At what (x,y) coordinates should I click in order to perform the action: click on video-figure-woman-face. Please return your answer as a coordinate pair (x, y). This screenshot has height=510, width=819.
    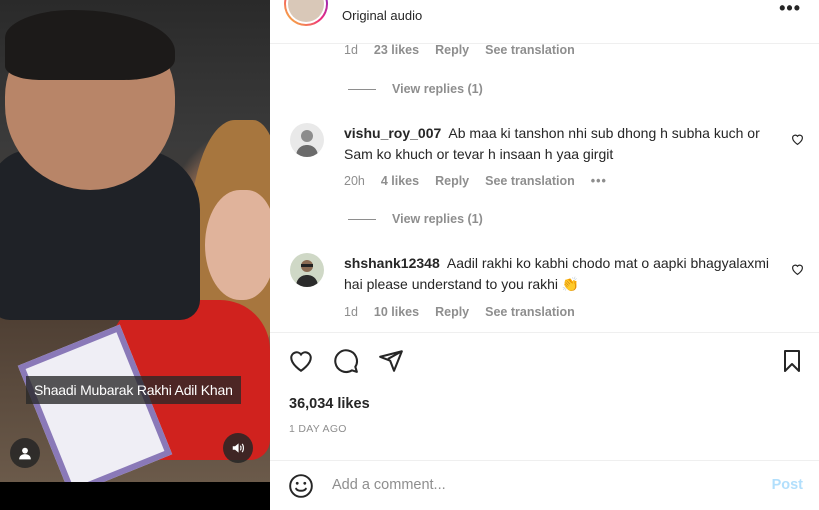
    Looking at the image, I should click on (237, 245).